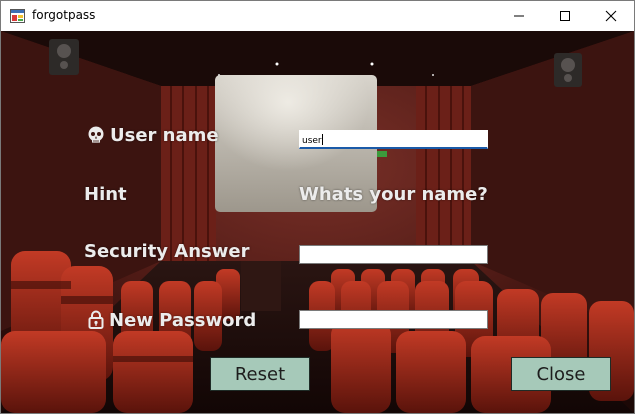 The height and width of the screenshot is (414, 635). I want to click on lock-icon, so click(96, 319).